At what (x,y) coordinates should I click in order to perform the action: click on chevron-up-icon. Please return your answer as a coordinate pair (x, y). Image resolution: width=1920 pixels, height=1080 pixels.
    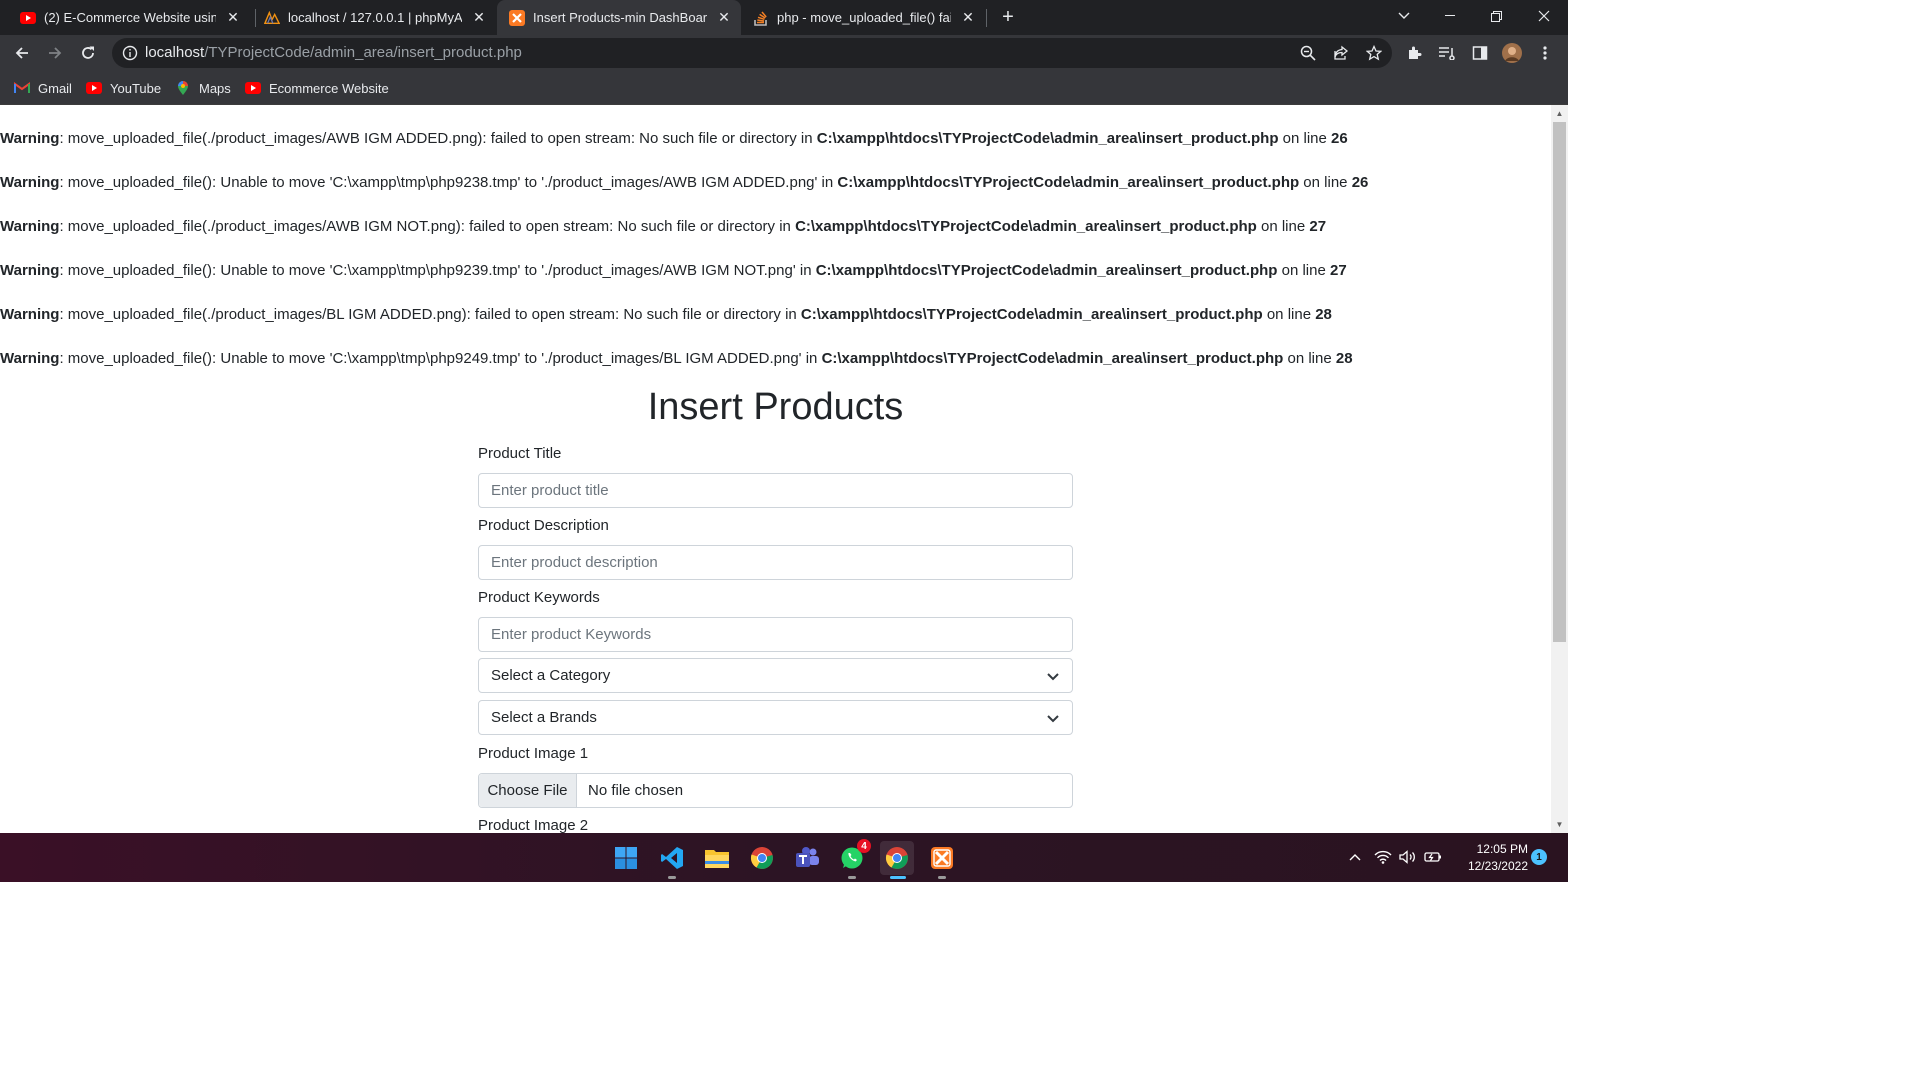
    Looking at the image, I should click on (1355, 857).